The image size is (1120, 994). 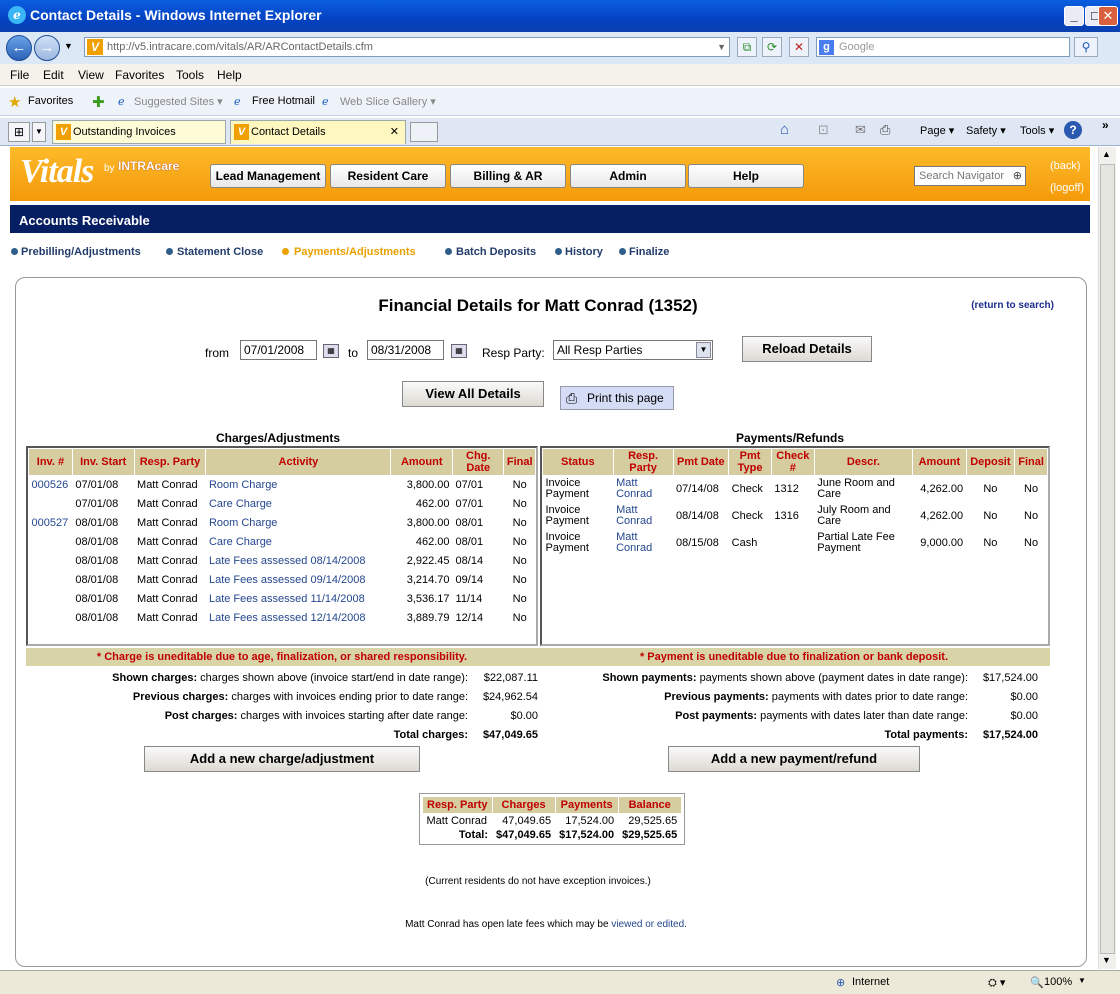 What do you see at coordinates (1106, 960) in the screenshot?
I see `scroll-down-icon: ▼` at bounding box center [1106, 960].